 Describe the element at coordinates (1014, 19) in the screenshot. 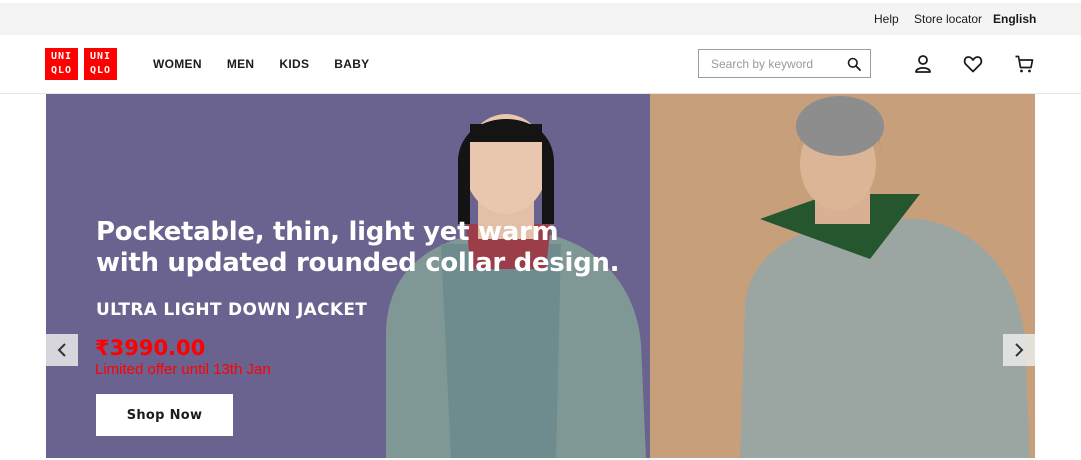

I see `language-selector: English` at that location.